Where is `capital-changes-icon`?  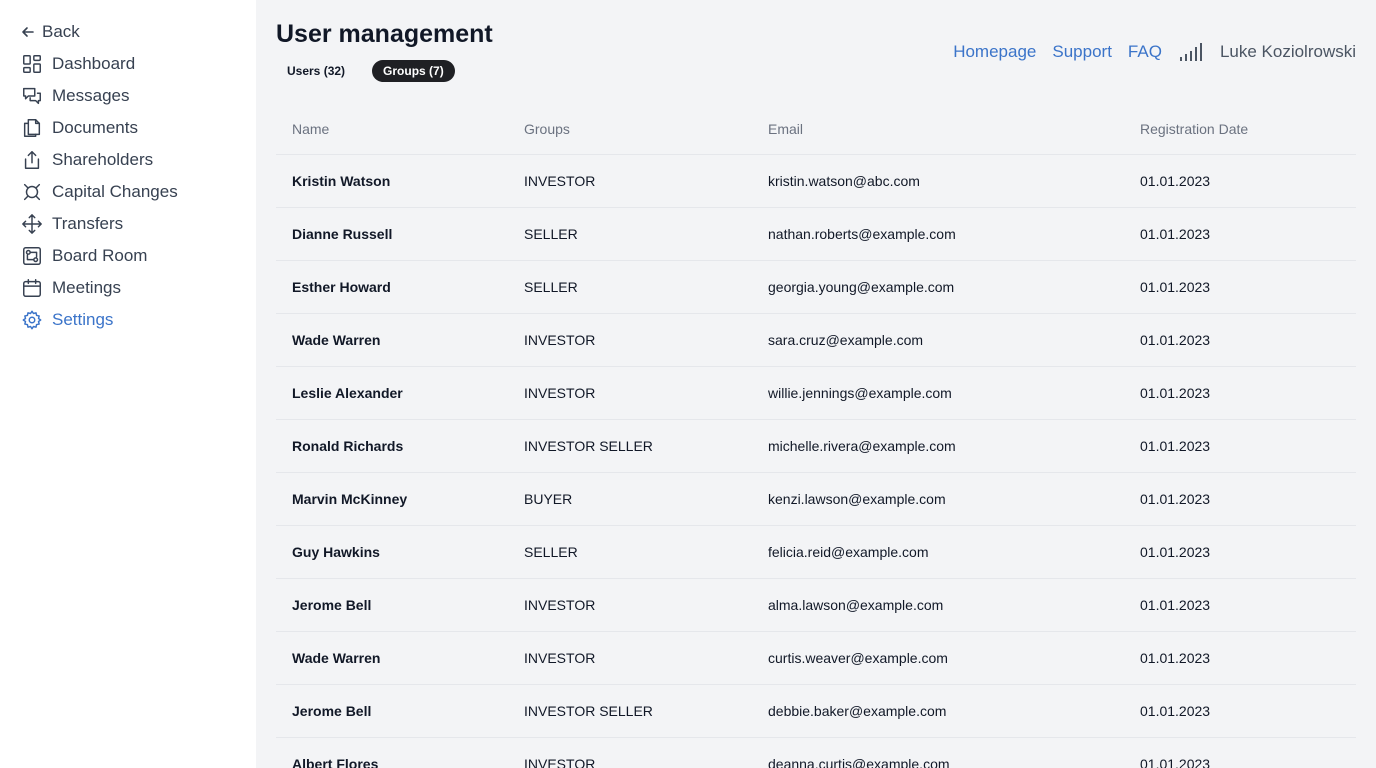 capital-changes-icon is located at coordinates (32, 192).